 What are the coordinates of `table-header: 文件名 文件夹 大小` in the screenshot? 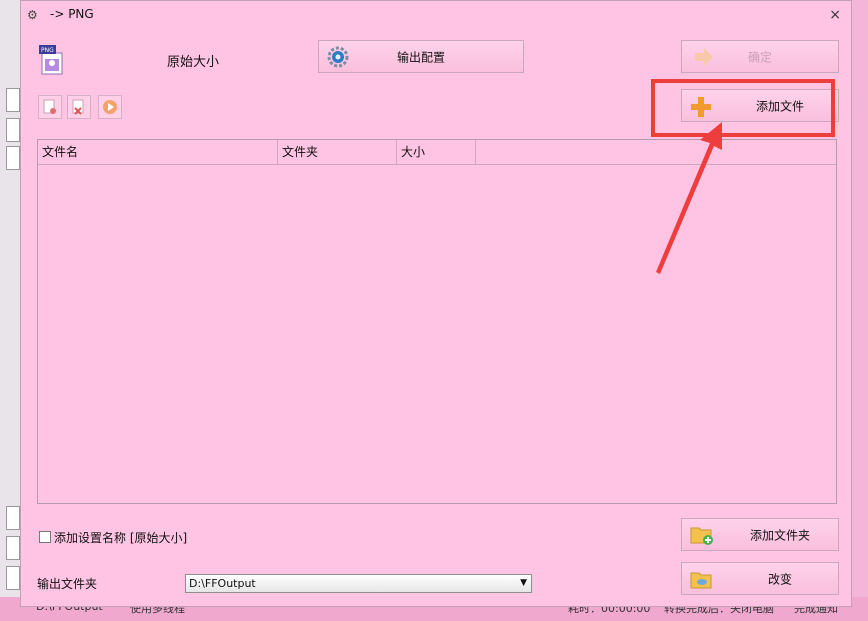 It's located at (437, 152).